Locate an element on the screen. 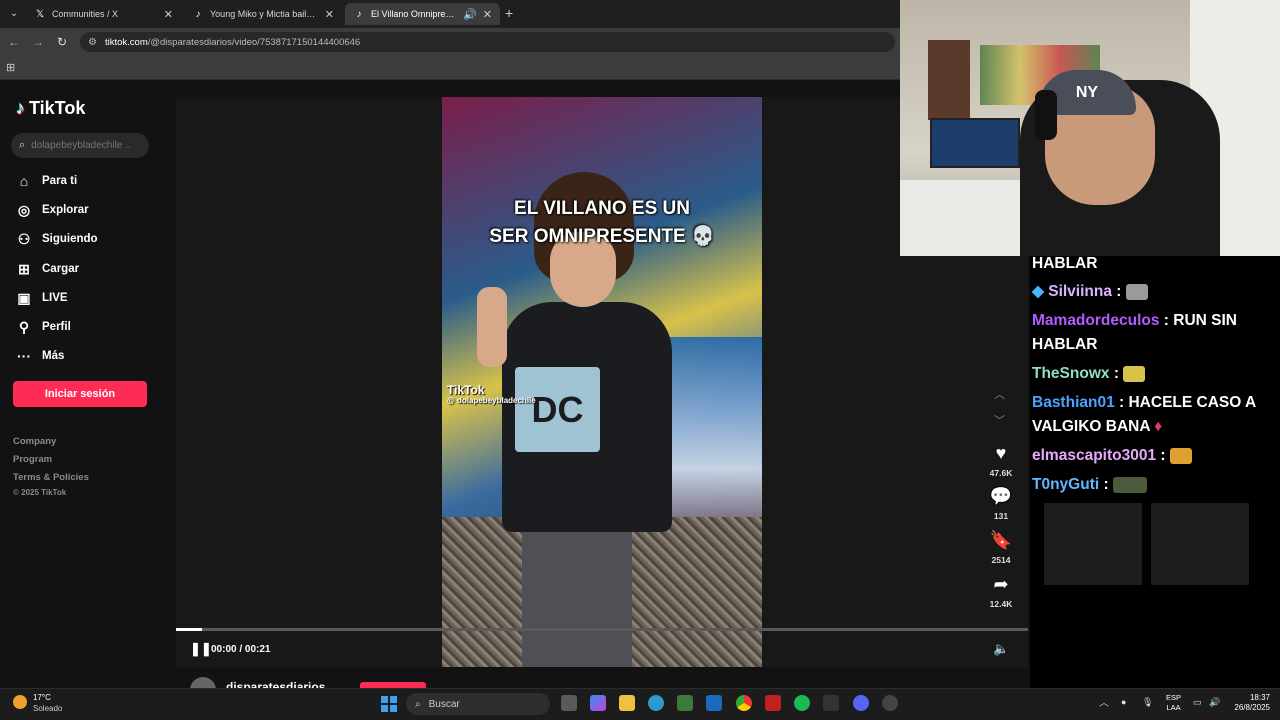 Image resolution: width=1280 pixels, height=720 pixels. streamer-webcam: NY is located at coordinates (1090, 128).